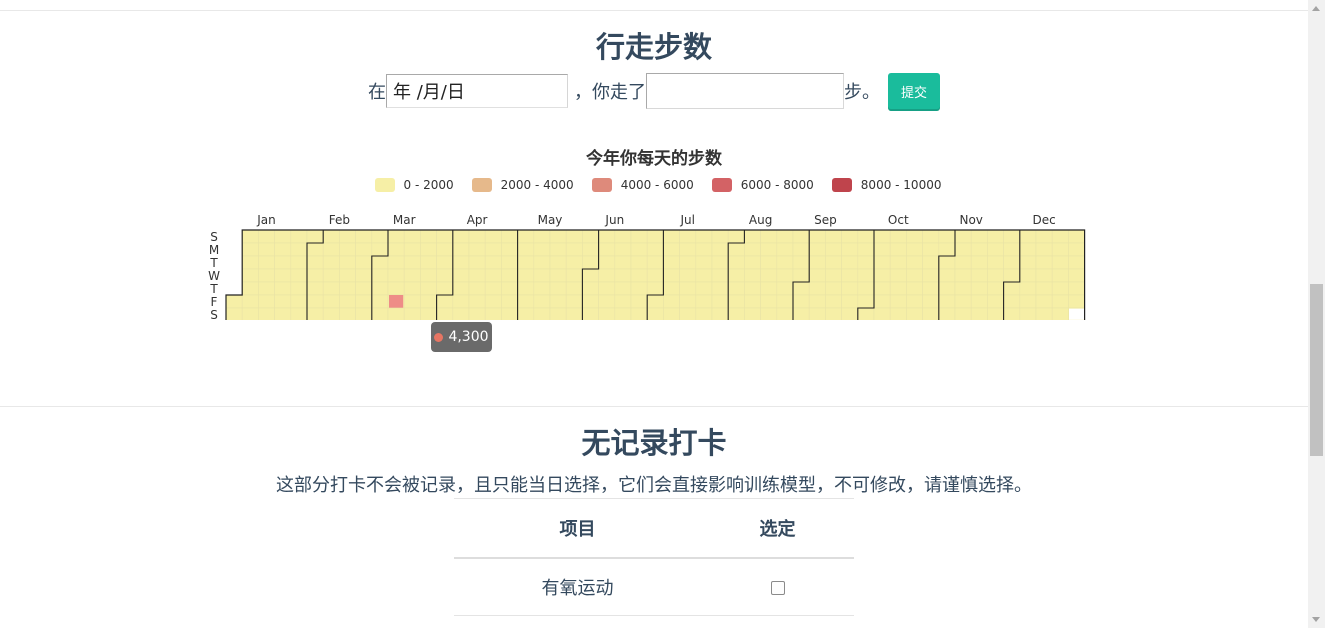 The image size is (1325, 628). What do you see at coordinates (1316, 370) in the screenshot?
I see `scrollbar-thumb` at bounding box center [1316, 370].